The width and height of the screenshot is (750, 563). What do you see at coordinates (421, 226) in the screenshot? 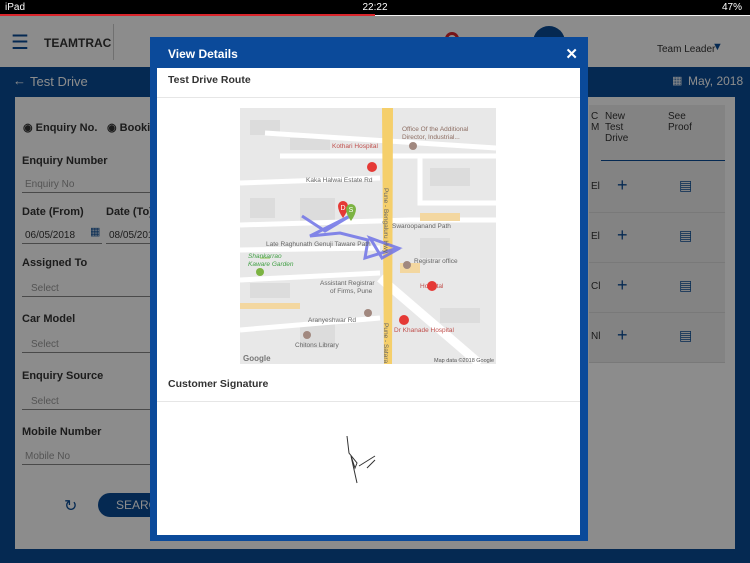
I see `svg-text: Swaroopanand Path` at bounding box center [421, 226].